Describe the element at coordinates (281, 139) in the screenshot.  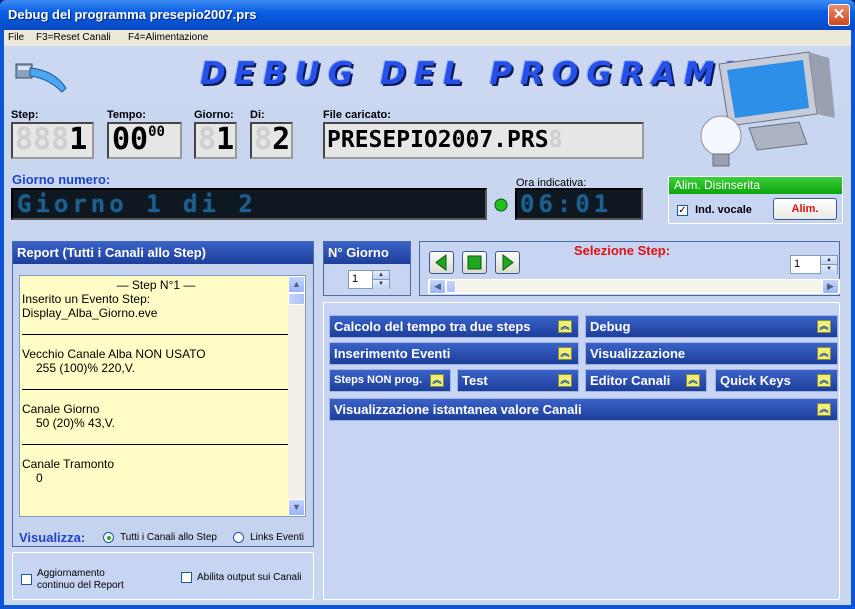
I see `di-value: 2` at that location.